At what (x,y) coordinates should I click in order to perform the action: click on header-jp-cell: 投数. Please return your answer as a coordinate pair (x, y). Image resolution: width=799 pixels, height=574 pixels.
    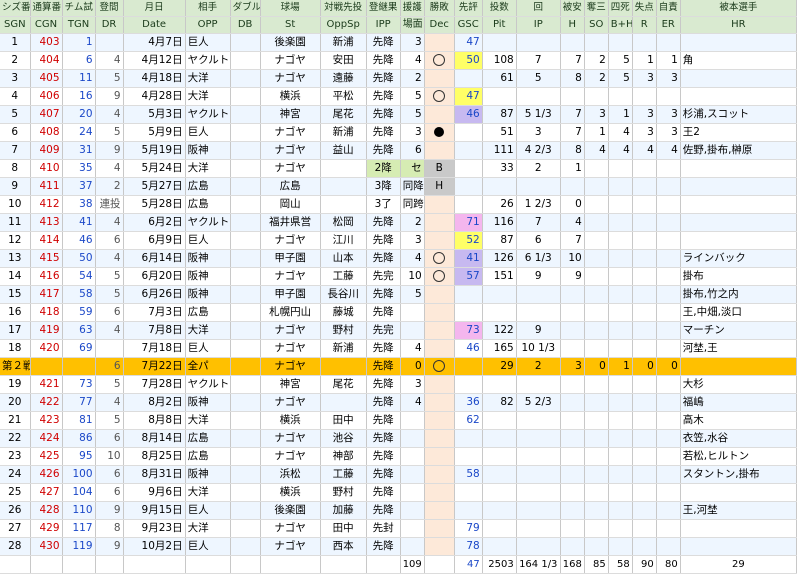
    Looking at the image, I should click on (499, 8).